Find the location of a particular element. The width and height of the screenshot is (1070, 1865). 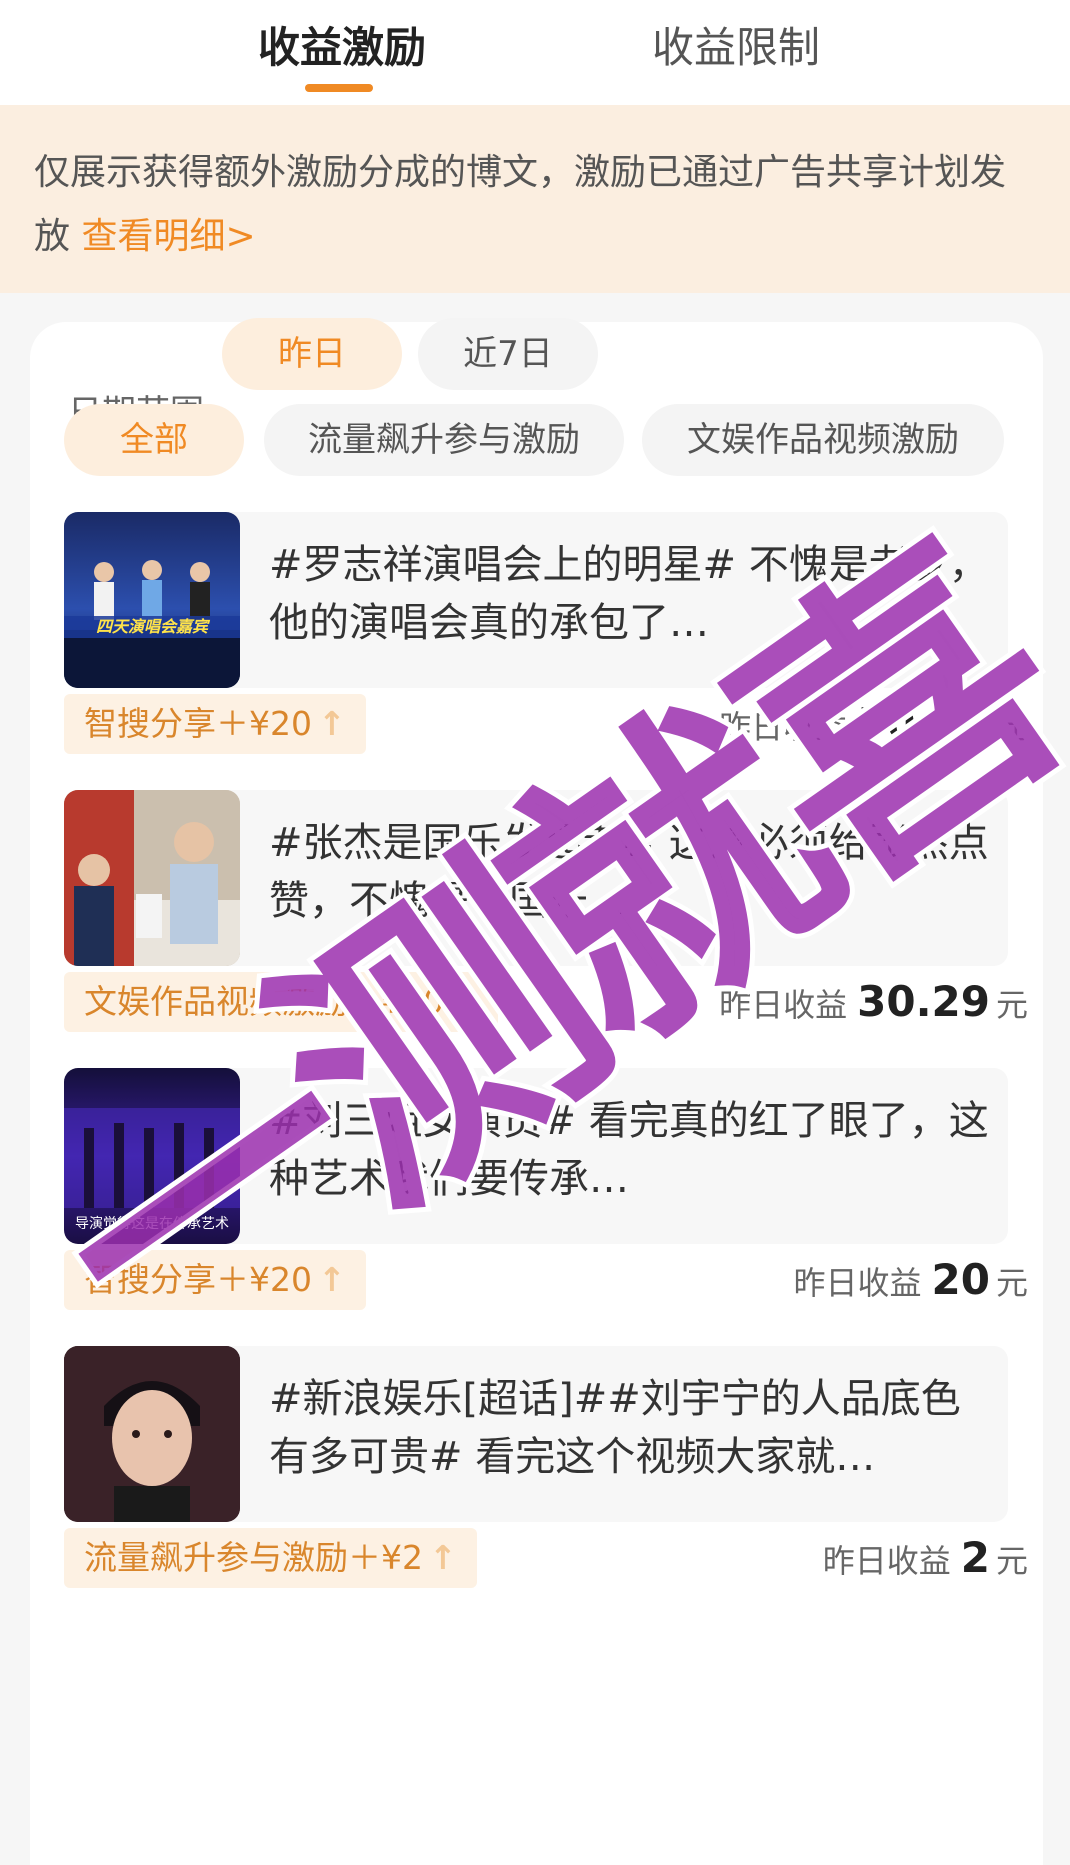

notice-banner: 仅展示获得额外激励分成的博文，激励已通过广告共享计划发放 查看明细> is located at coordinates (535, 199).